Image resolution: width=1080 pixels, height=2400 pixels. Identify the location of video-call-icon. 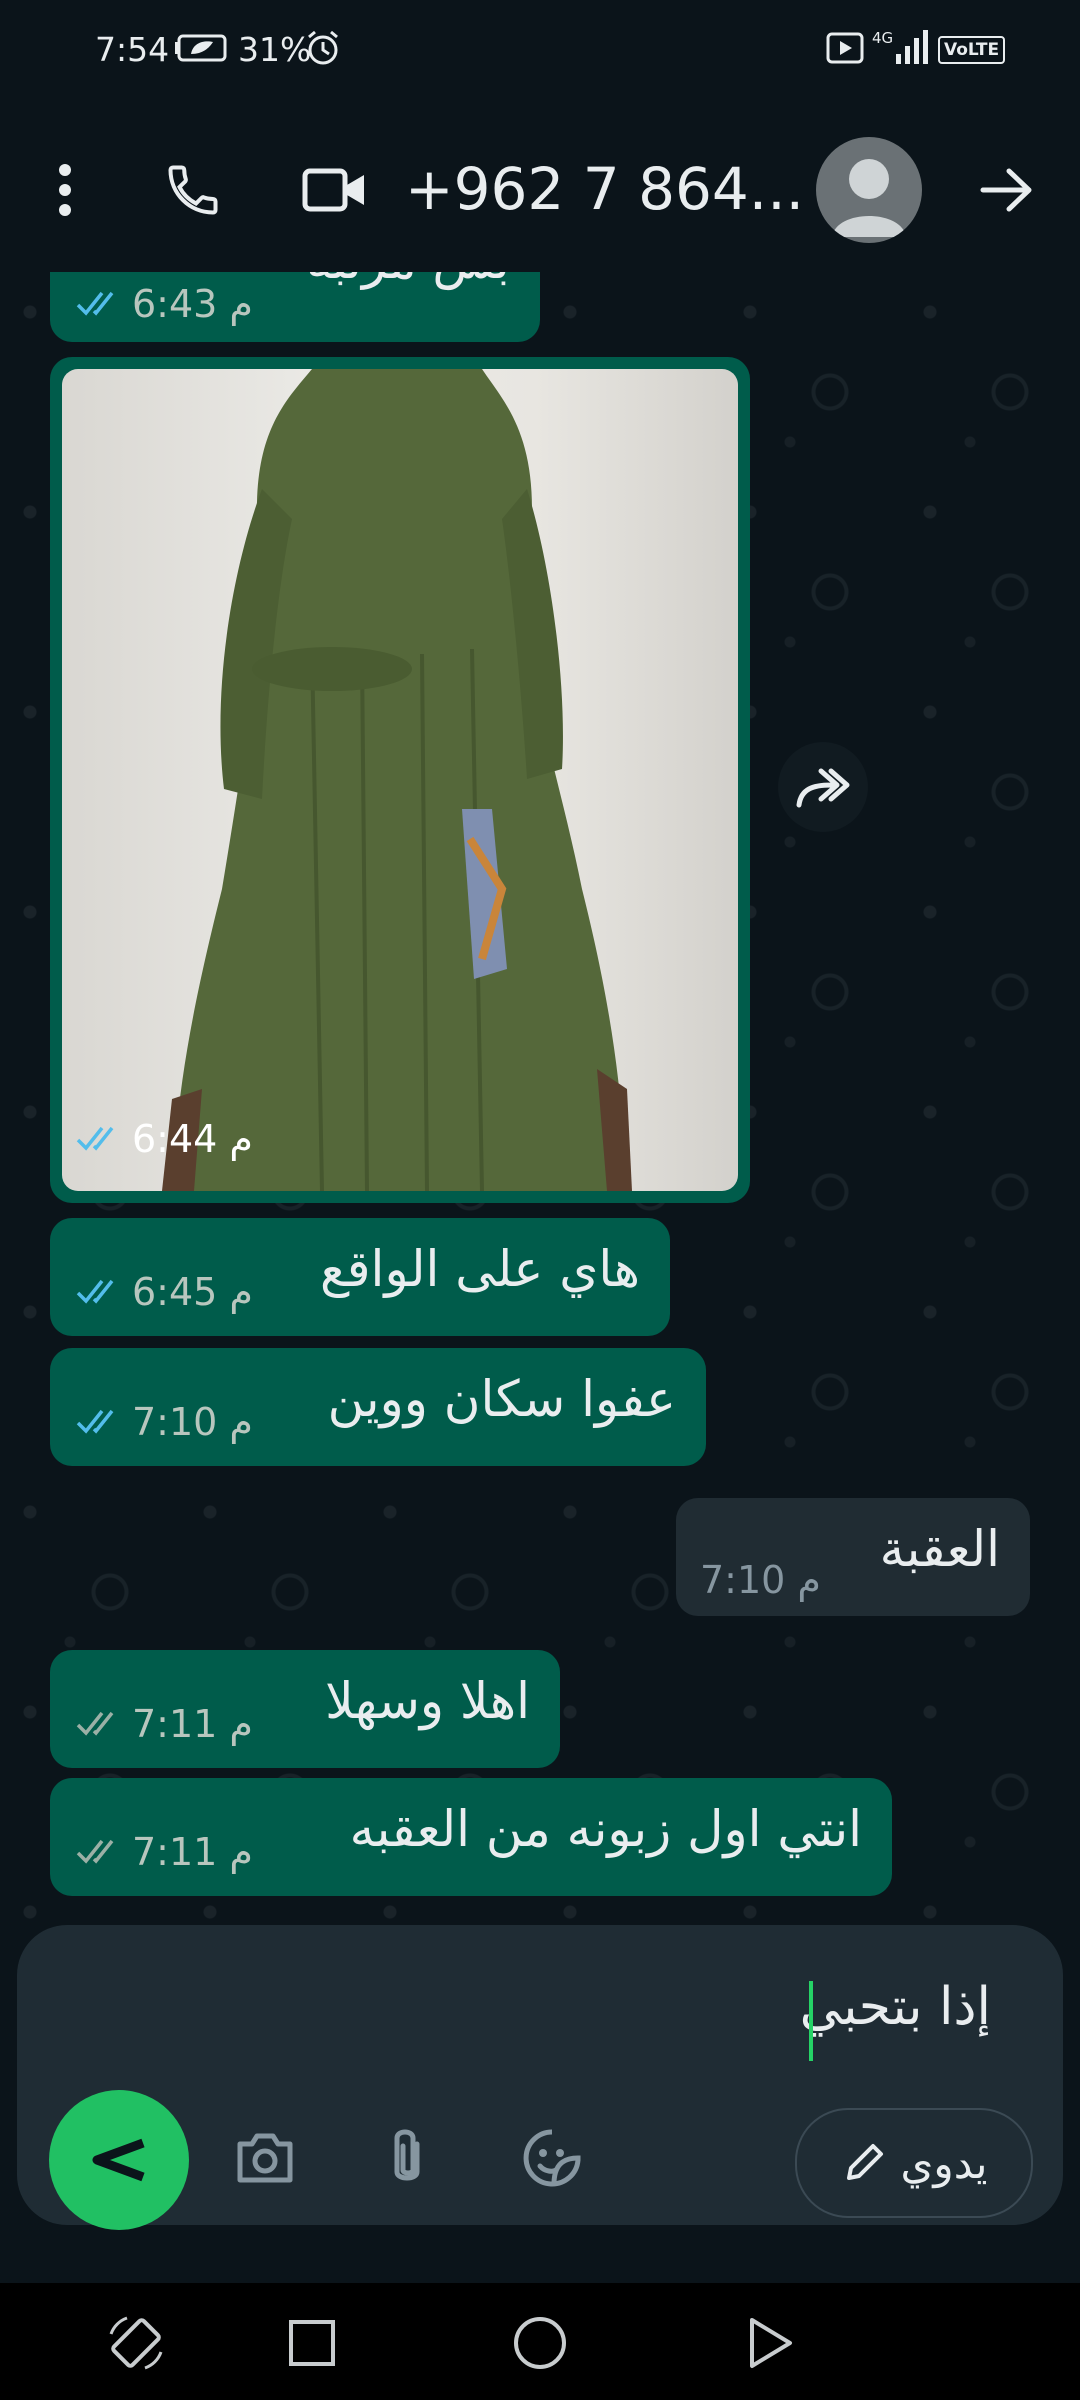
(333, 190).